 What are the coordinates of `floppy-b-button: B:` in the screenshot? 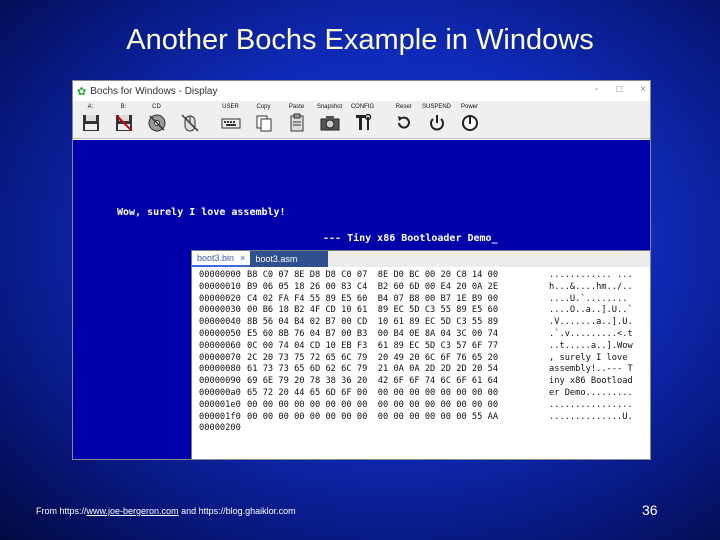 It's located at (123, 120).